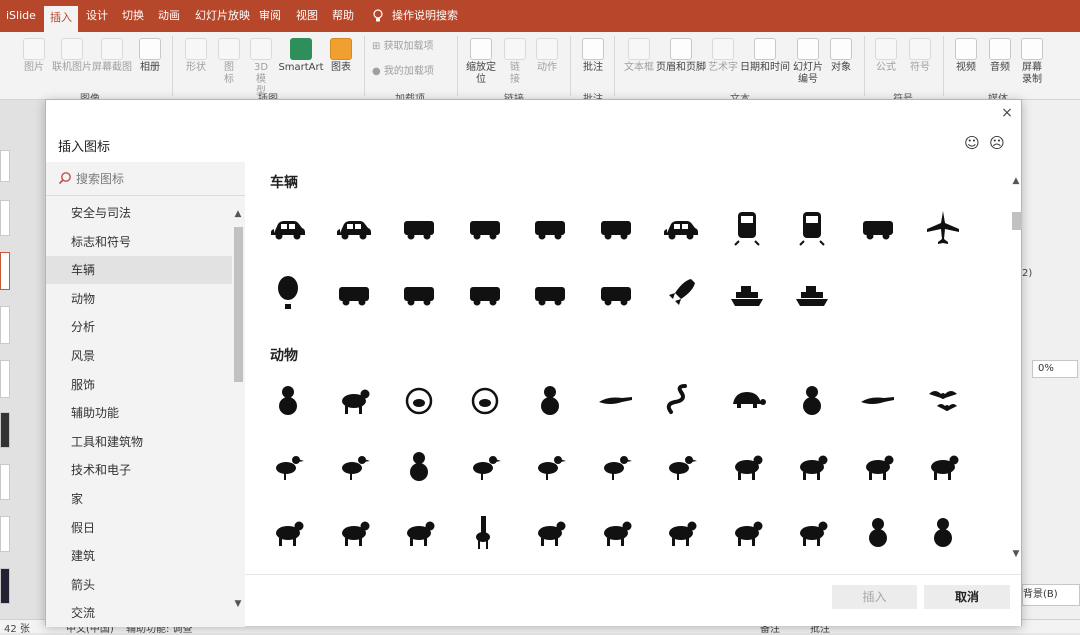 This screenshot has width=1080, height=635. Describe the element at coordinates (485, 532) in the screenshot. I see `giraffe-icon` at that location.